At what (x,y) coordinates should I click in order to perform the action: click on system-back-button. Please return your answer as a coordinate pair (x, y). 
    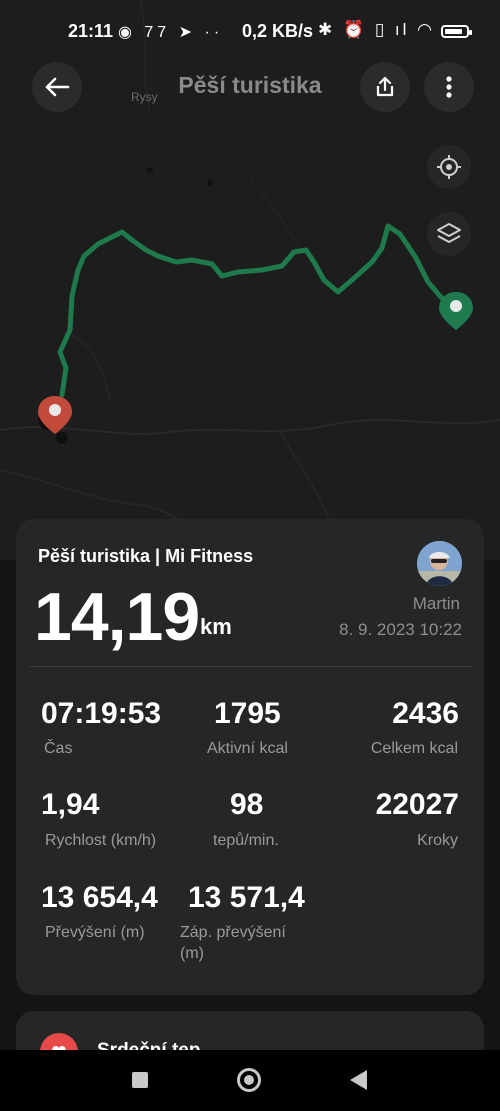
    Looking at the image, I should click on (358, 1080).